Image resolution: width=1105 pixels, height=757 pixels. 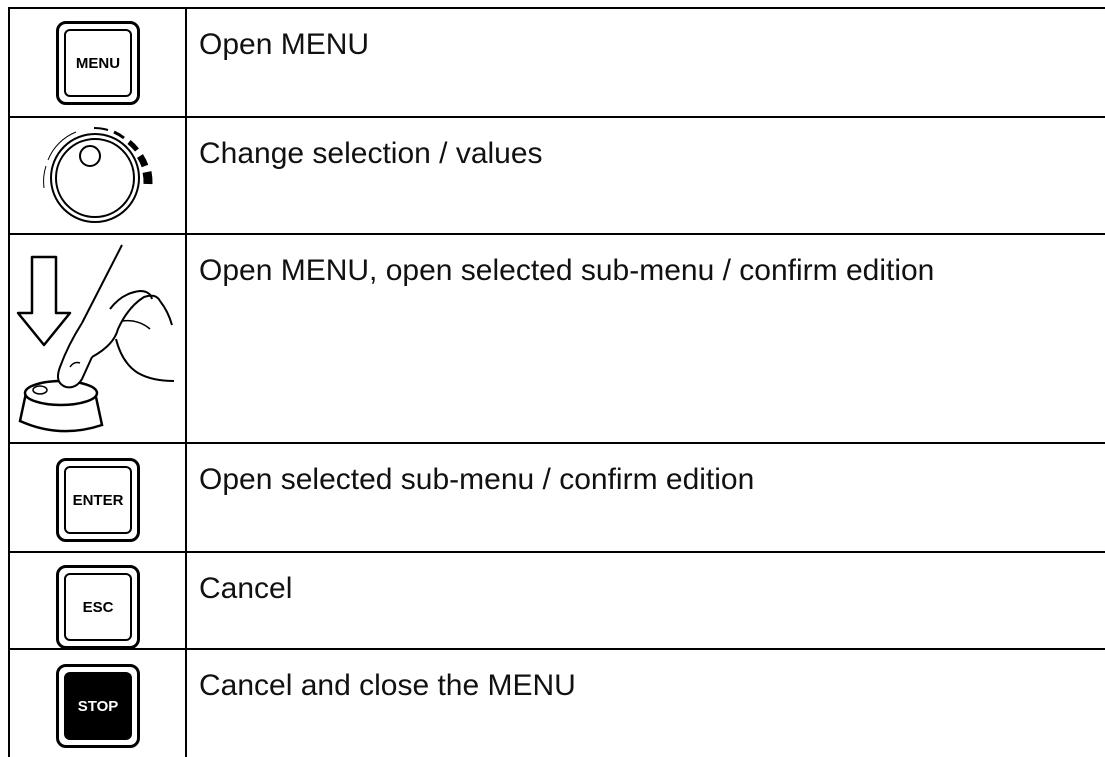 I want to click on esc-key-label: ESC, so click(x=98, y=607).